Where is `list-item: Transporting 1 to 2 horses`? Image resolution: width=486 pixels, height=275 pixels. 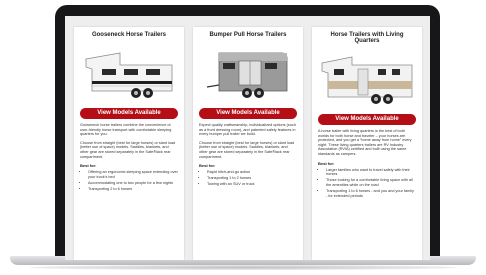 list-item: Transporting 1 to 2 horses is located at coordinates (252, 178).